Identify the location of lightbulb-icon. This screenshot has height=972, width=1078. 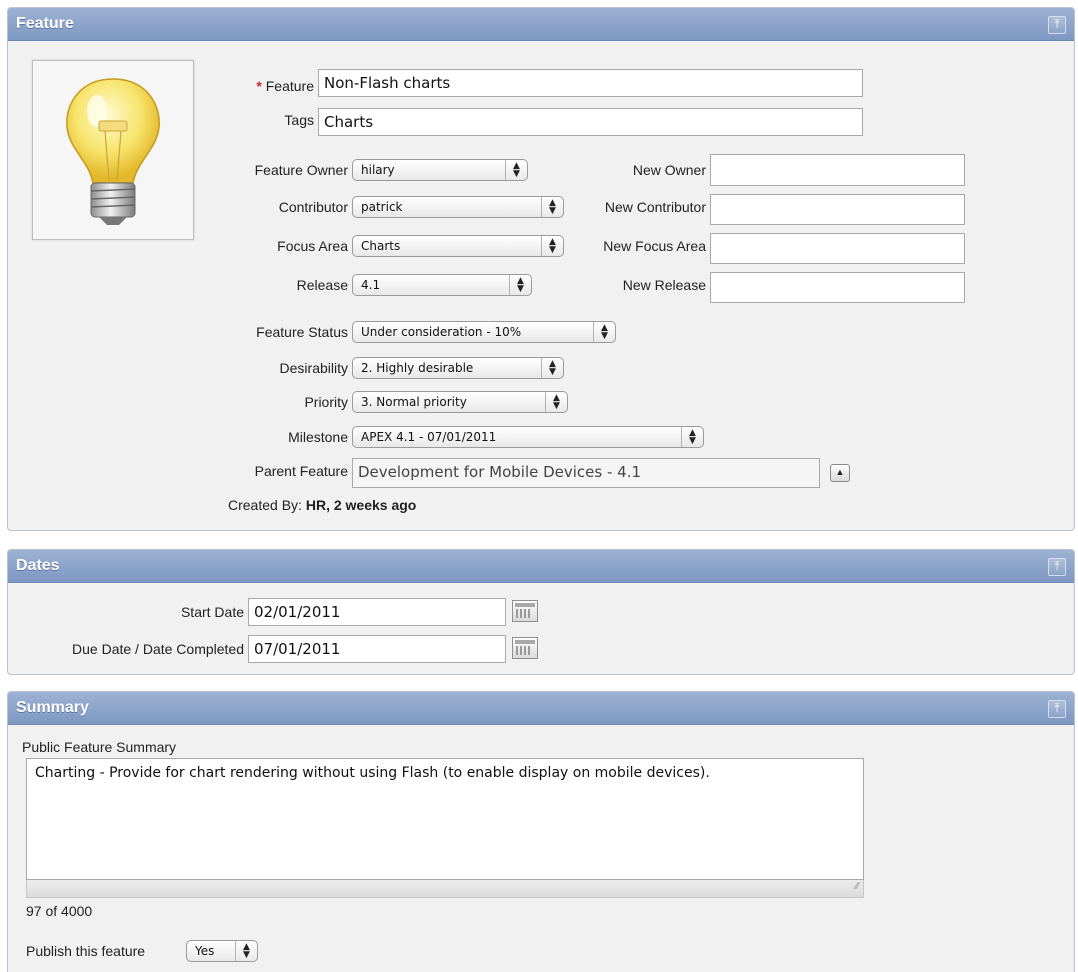
(113, 151).